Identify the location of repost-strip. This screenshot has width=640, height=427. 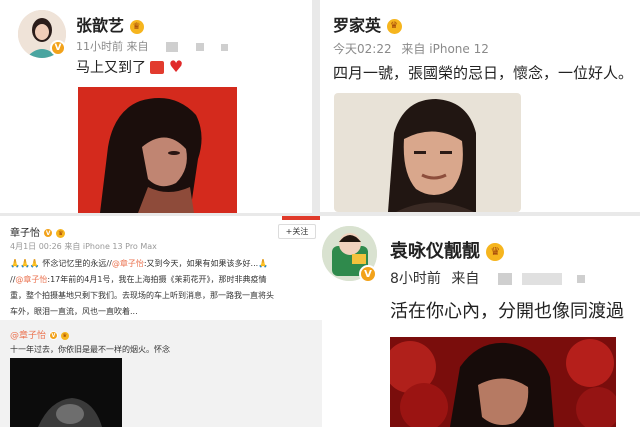
(301, 218).